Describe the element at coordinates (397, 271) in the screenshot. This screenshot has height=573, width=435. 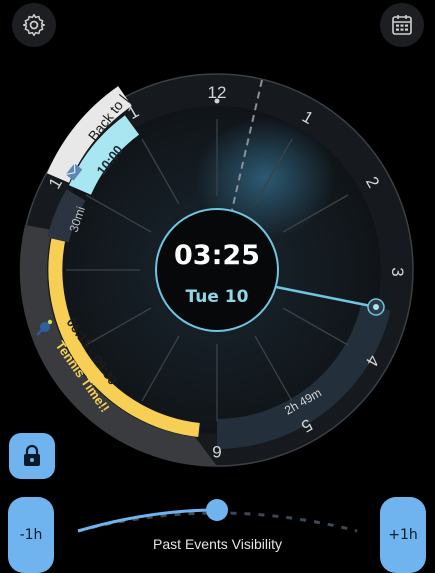
I see `hour-label-3: 3` at that location.